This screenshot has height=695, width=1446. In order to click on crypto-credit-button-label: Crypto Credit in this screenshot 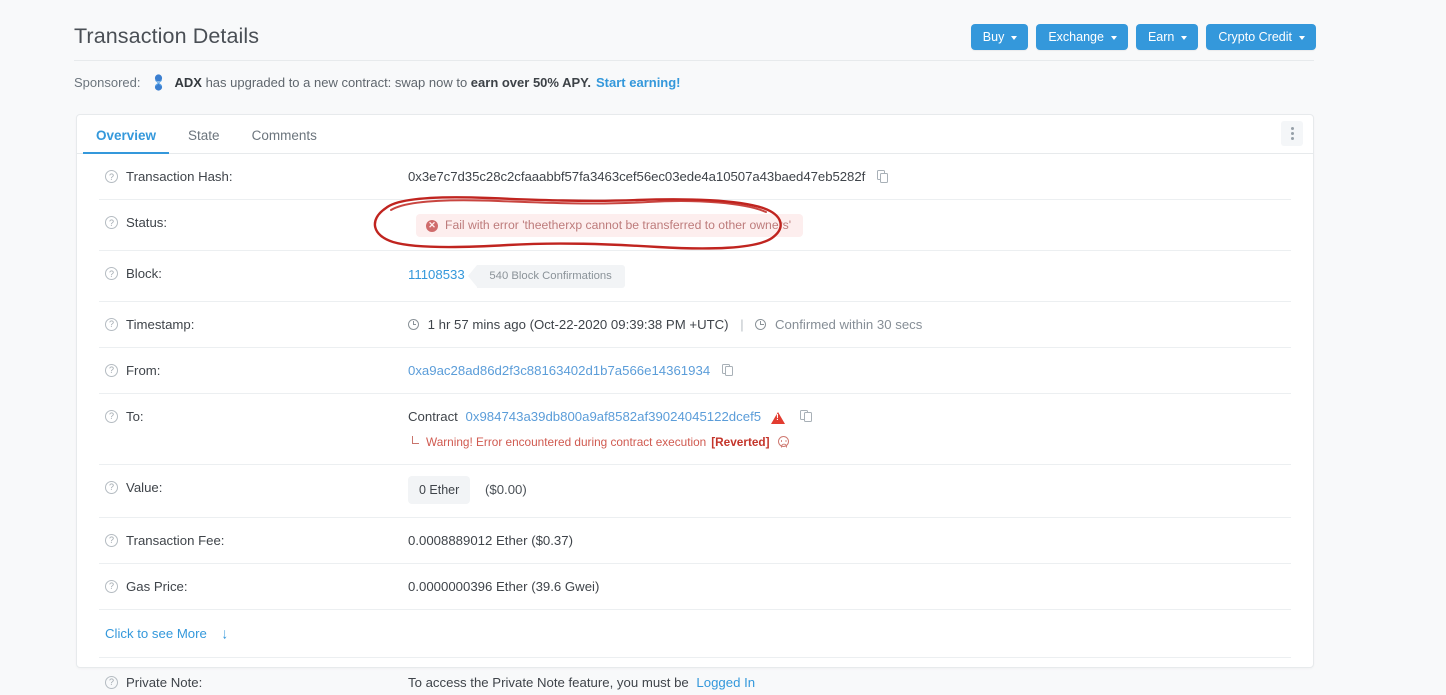, I will do `click(1255, 36)`.